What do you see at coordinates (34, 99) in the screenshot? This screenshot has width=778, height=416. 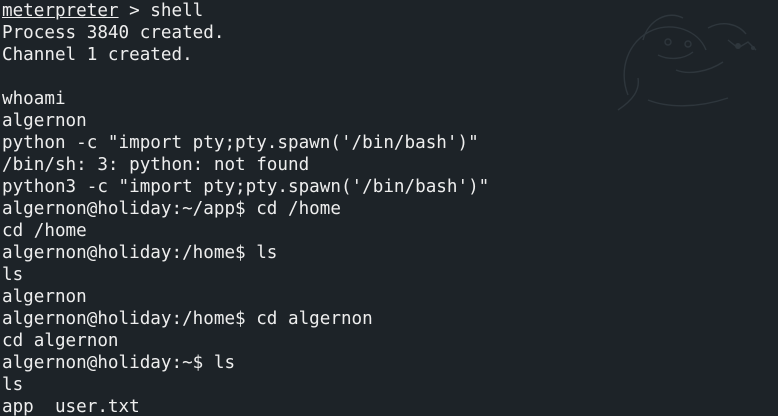 I see `terminal-line: whoami` at bounding box center [34, 99].